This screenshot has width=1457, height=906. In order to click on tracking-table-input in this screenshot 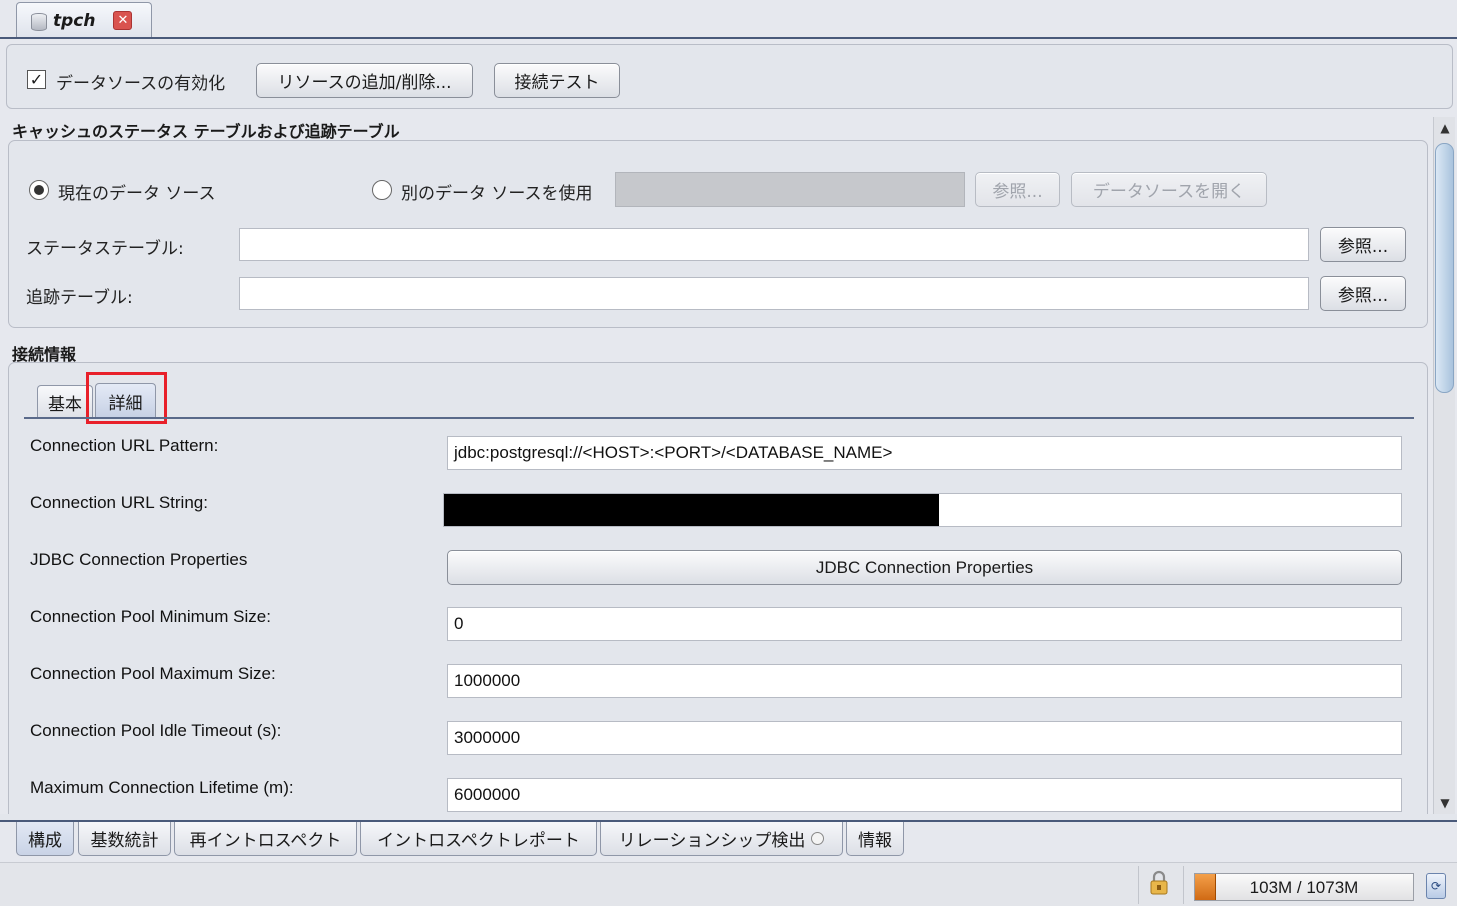, I will do `click(774, 293)`.